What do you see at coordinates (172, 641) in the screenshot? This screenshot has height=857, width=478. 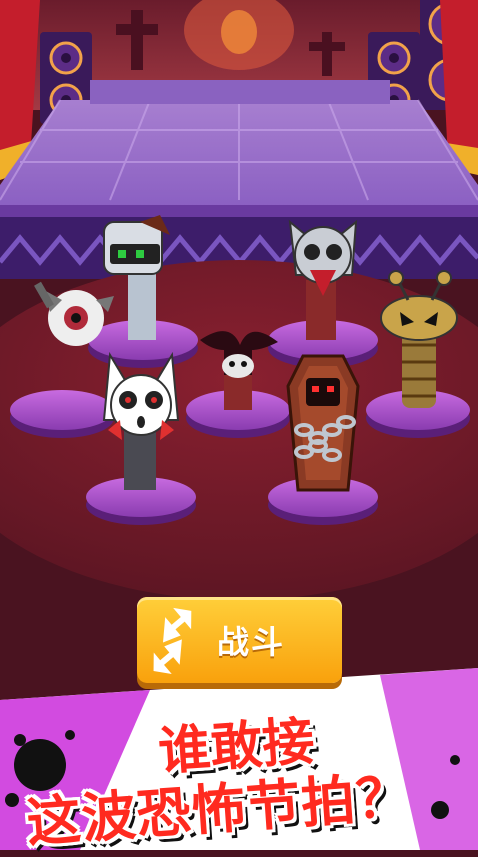 I see `swap-arrows-icon` at bounding box center [172, 641].